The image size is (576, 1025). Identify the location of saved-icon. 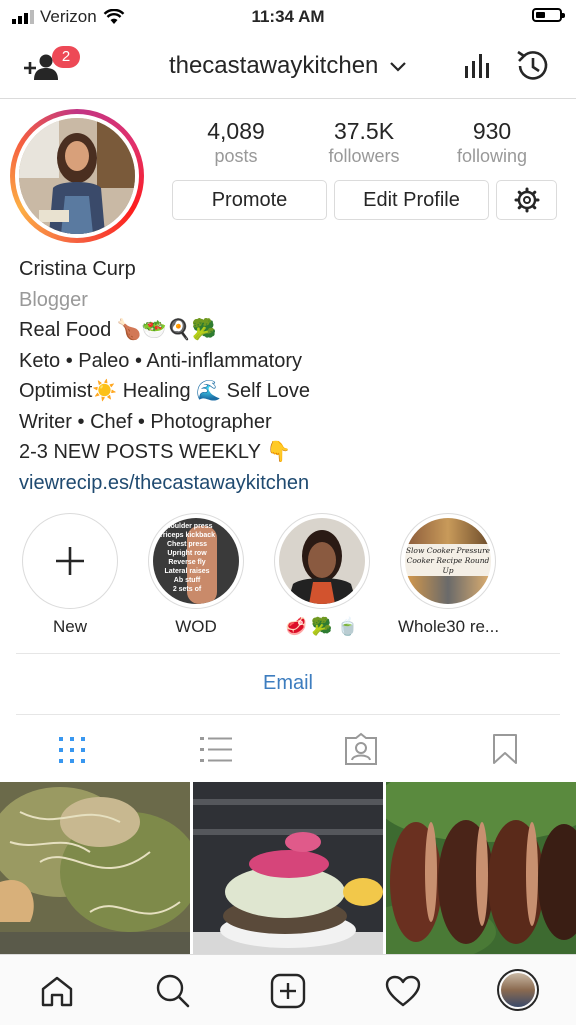
(505, 749).